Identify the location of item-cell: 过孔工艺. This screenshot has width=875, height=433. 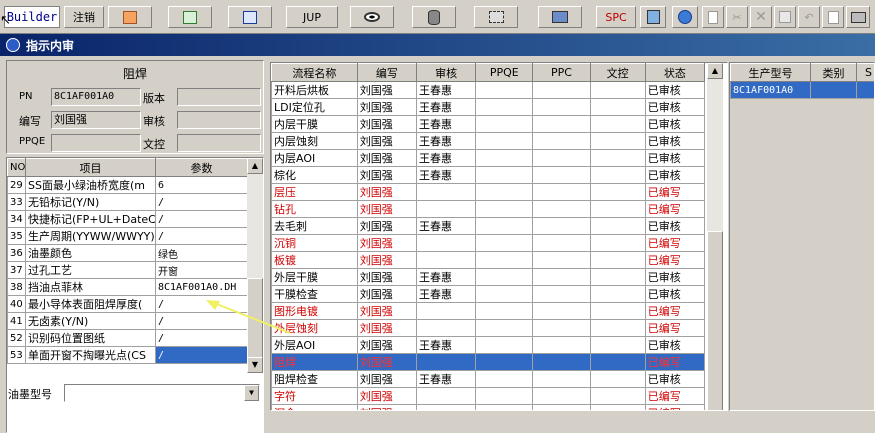
(91, 270).